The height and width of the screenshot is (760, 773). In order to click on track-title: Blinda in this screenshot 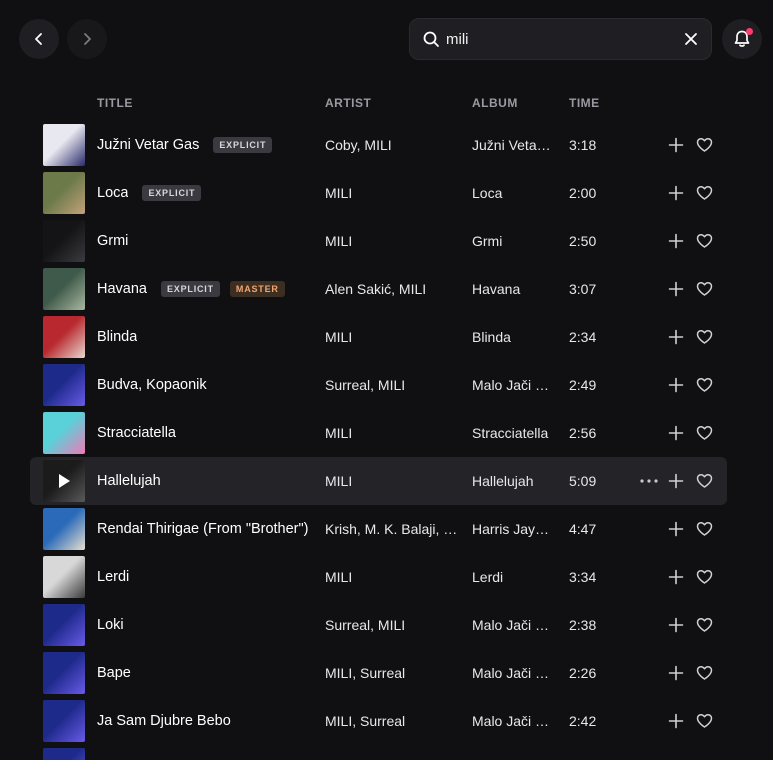, I will do `click(117, 337)`.